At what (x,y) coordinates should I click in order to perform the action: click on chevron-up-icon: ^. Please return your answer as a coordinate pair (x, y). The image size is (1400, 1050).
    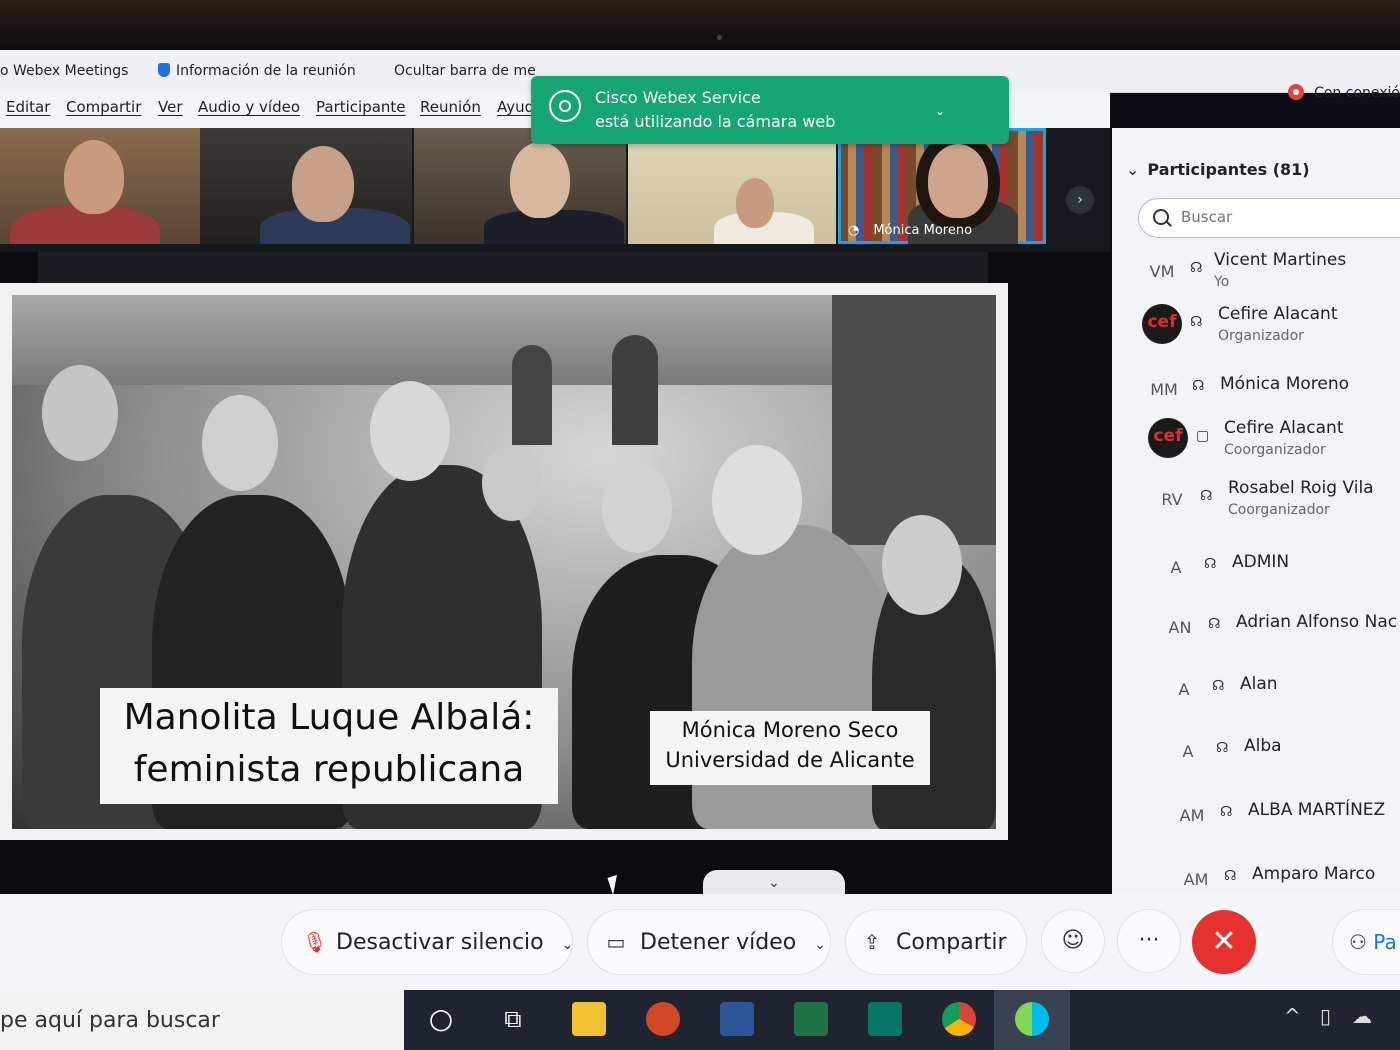
    Looking at the image, I should click on (1292, 1016).